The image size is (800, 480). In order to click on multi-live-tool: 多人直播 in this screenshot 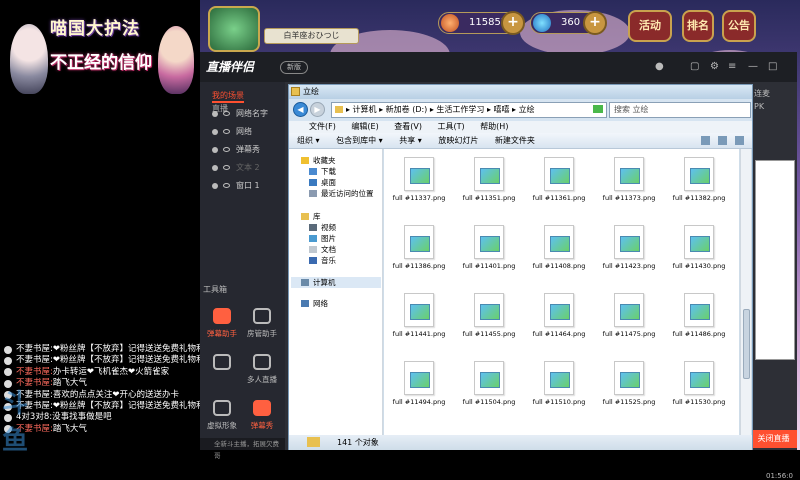, I will do `click(262, 369)`.